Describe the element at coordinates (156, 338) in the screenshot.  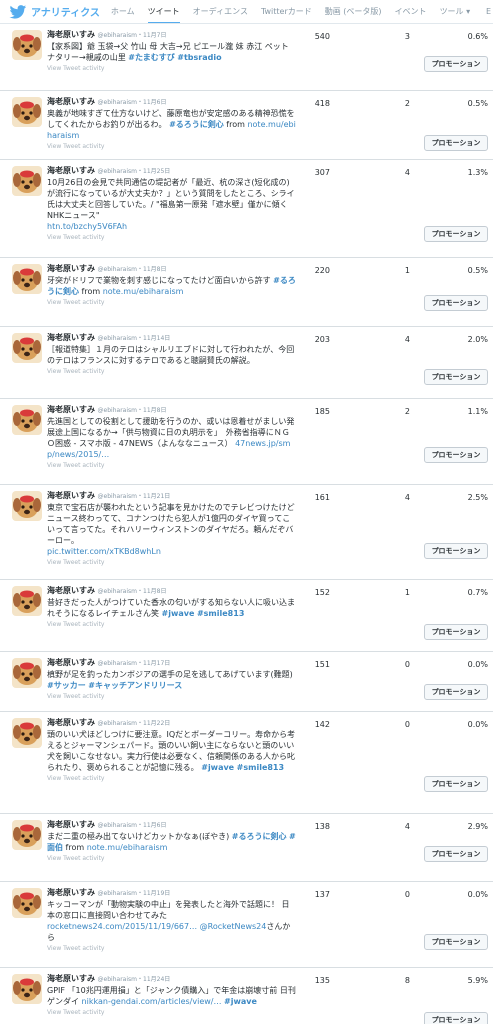
I see `tweet-date: 11月14日` at that location.